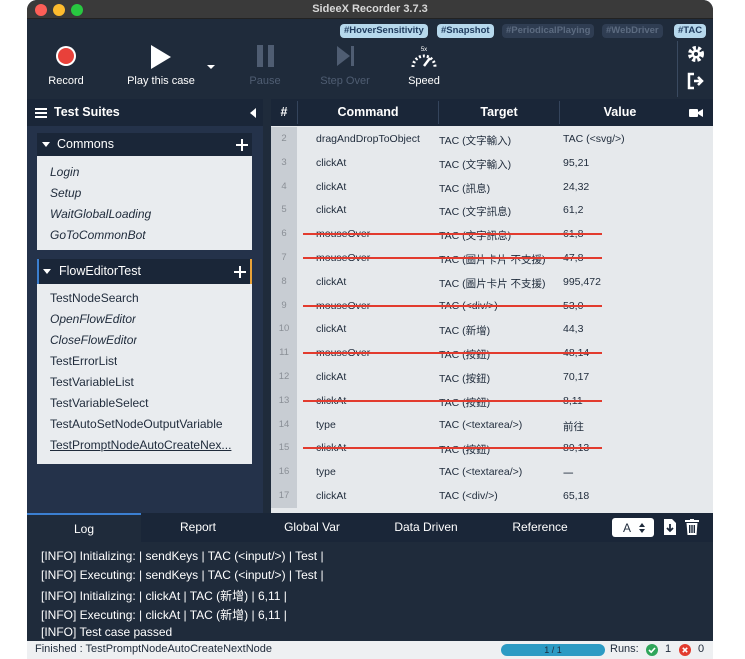  I want to click on cell-value: 前往, so click(573, 426).